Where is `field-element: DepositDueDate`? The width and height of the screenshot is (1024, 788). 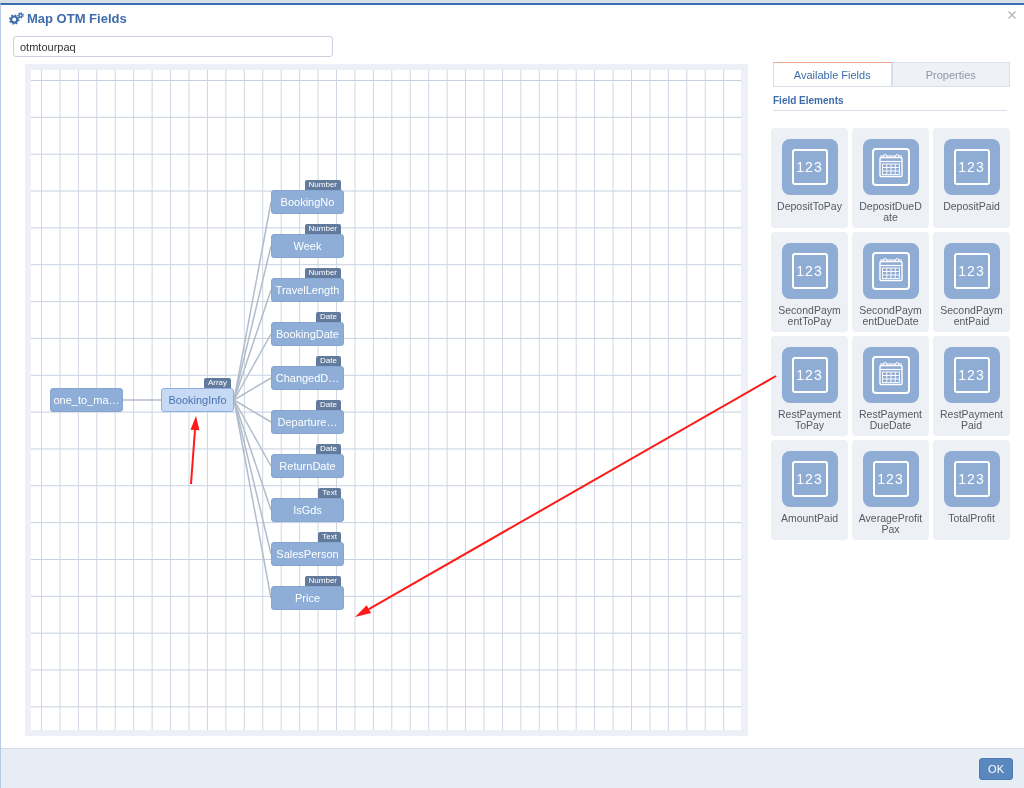
field-element: DepositDueDate is located at coordinates (890, 178).